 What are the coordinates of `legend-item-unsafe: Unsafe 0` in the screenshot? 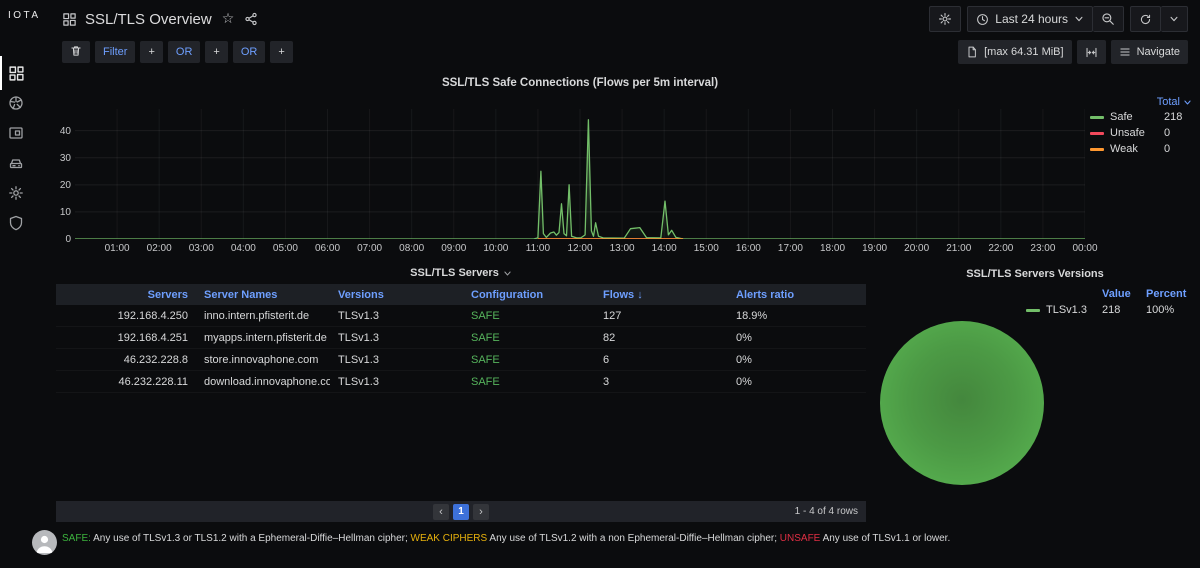 It's located at (1142, 133).